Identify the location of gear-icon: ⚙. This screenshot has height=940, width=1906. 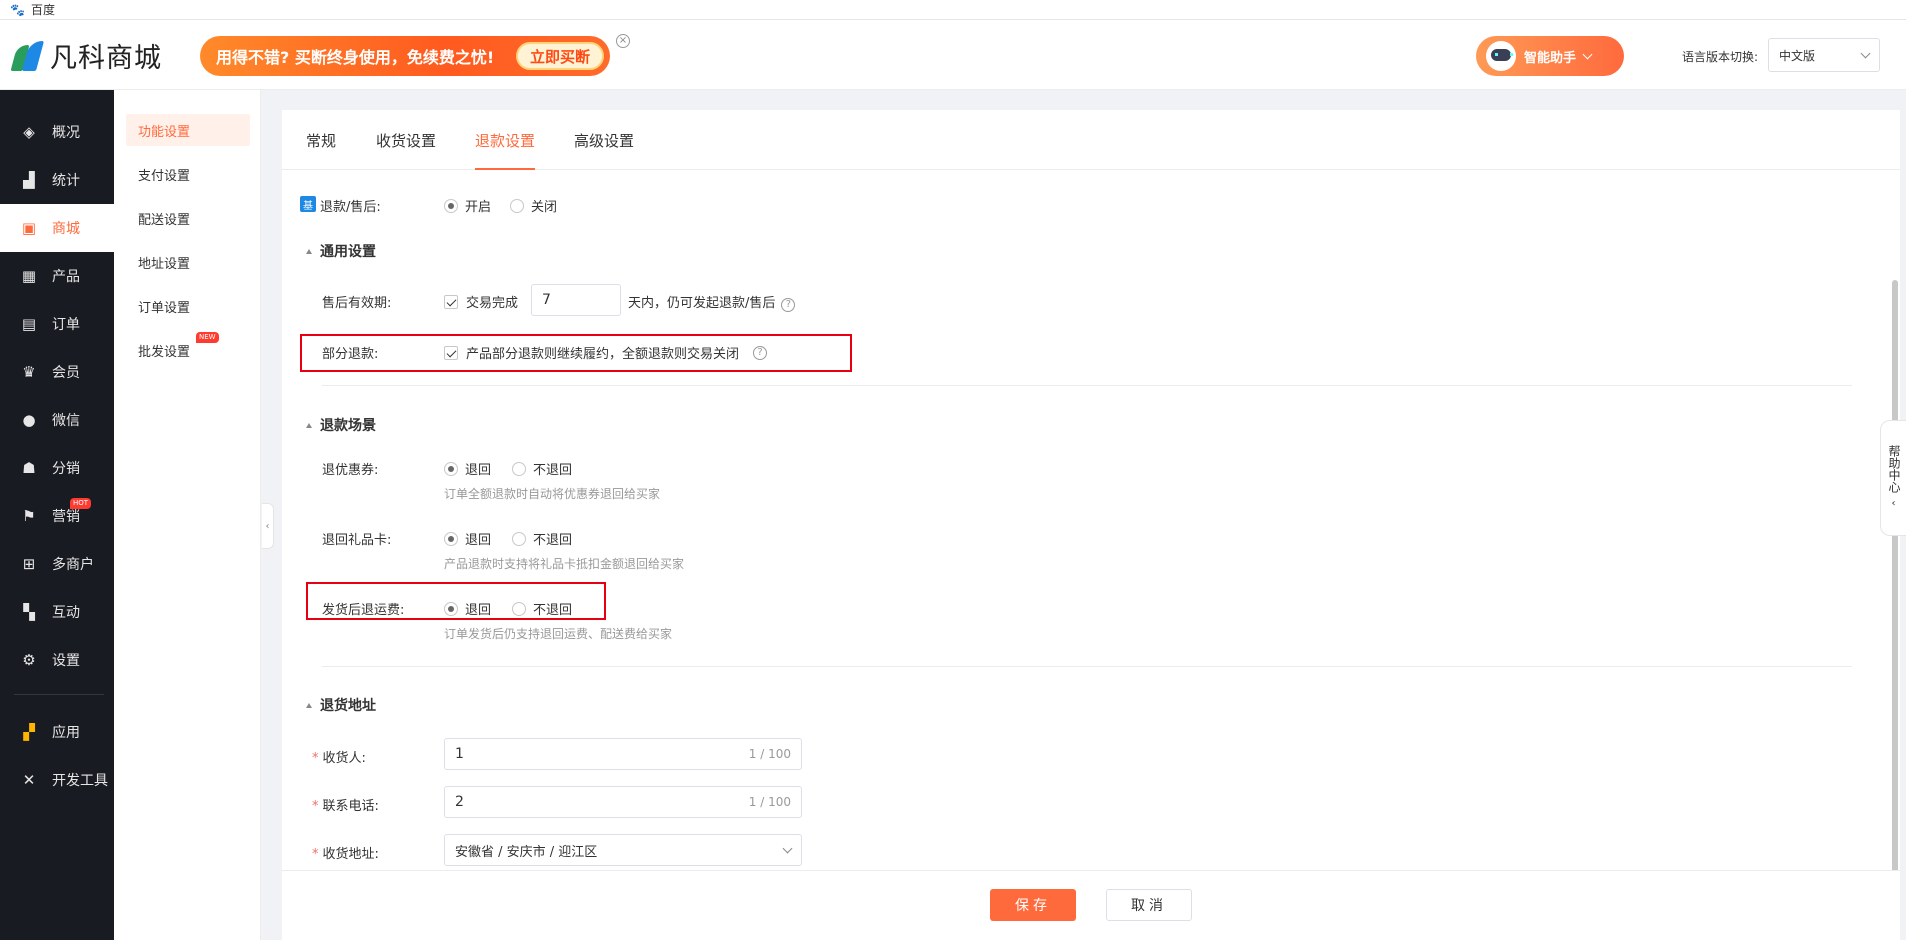
(29, 660).